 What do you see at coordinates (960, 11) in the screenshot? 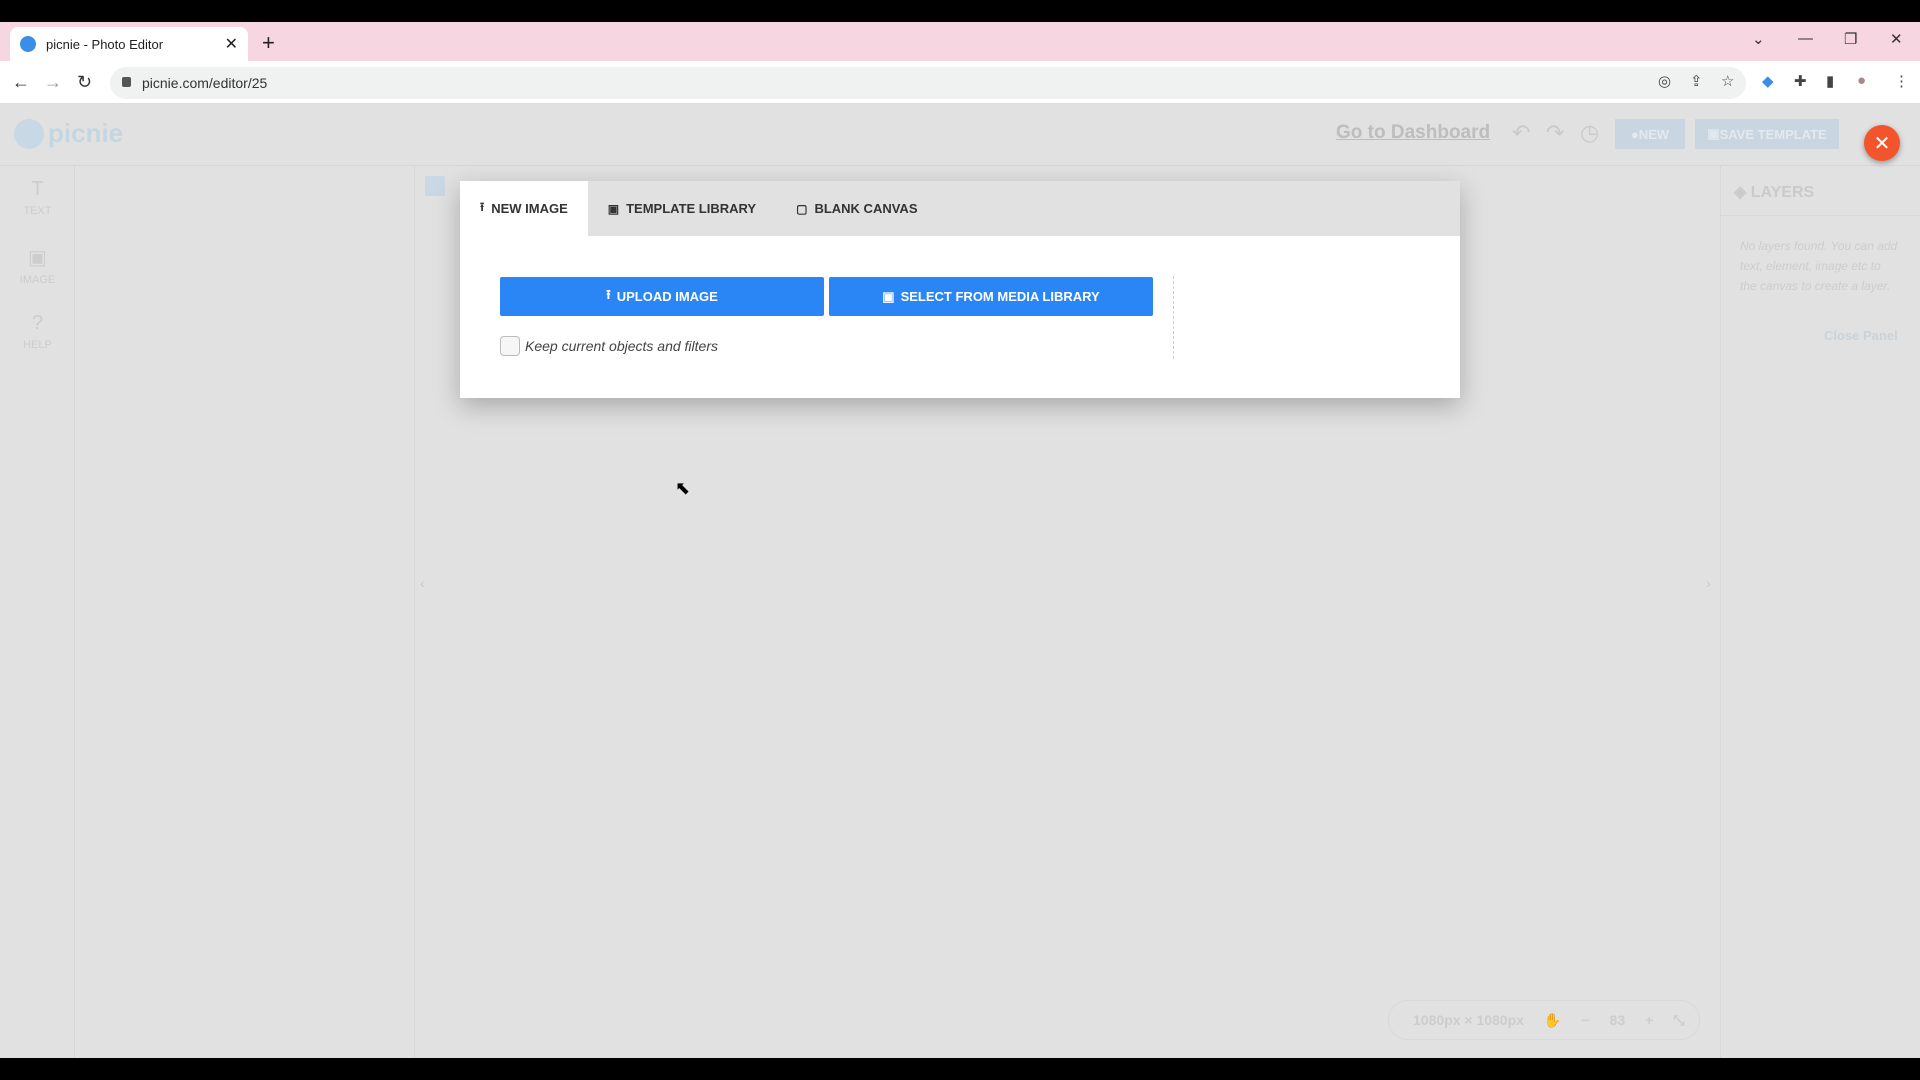
I see `top-black-bar` at bounding box center [960, 11].